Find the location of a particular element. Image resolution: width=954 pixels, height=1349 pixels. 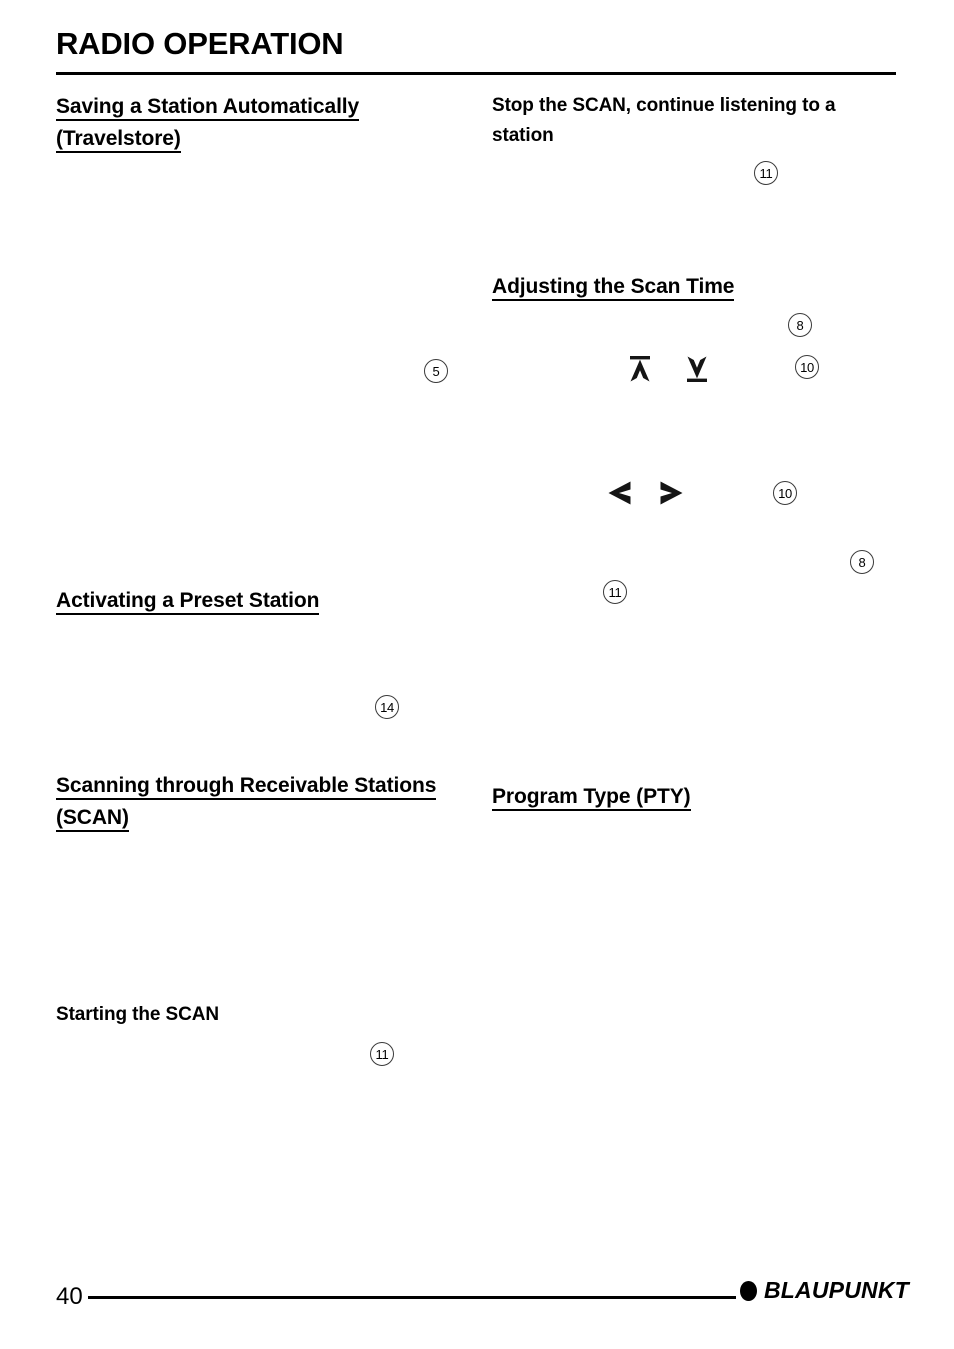

callout-badge-11-right-top: 11 is located at coordinates (766, 173).